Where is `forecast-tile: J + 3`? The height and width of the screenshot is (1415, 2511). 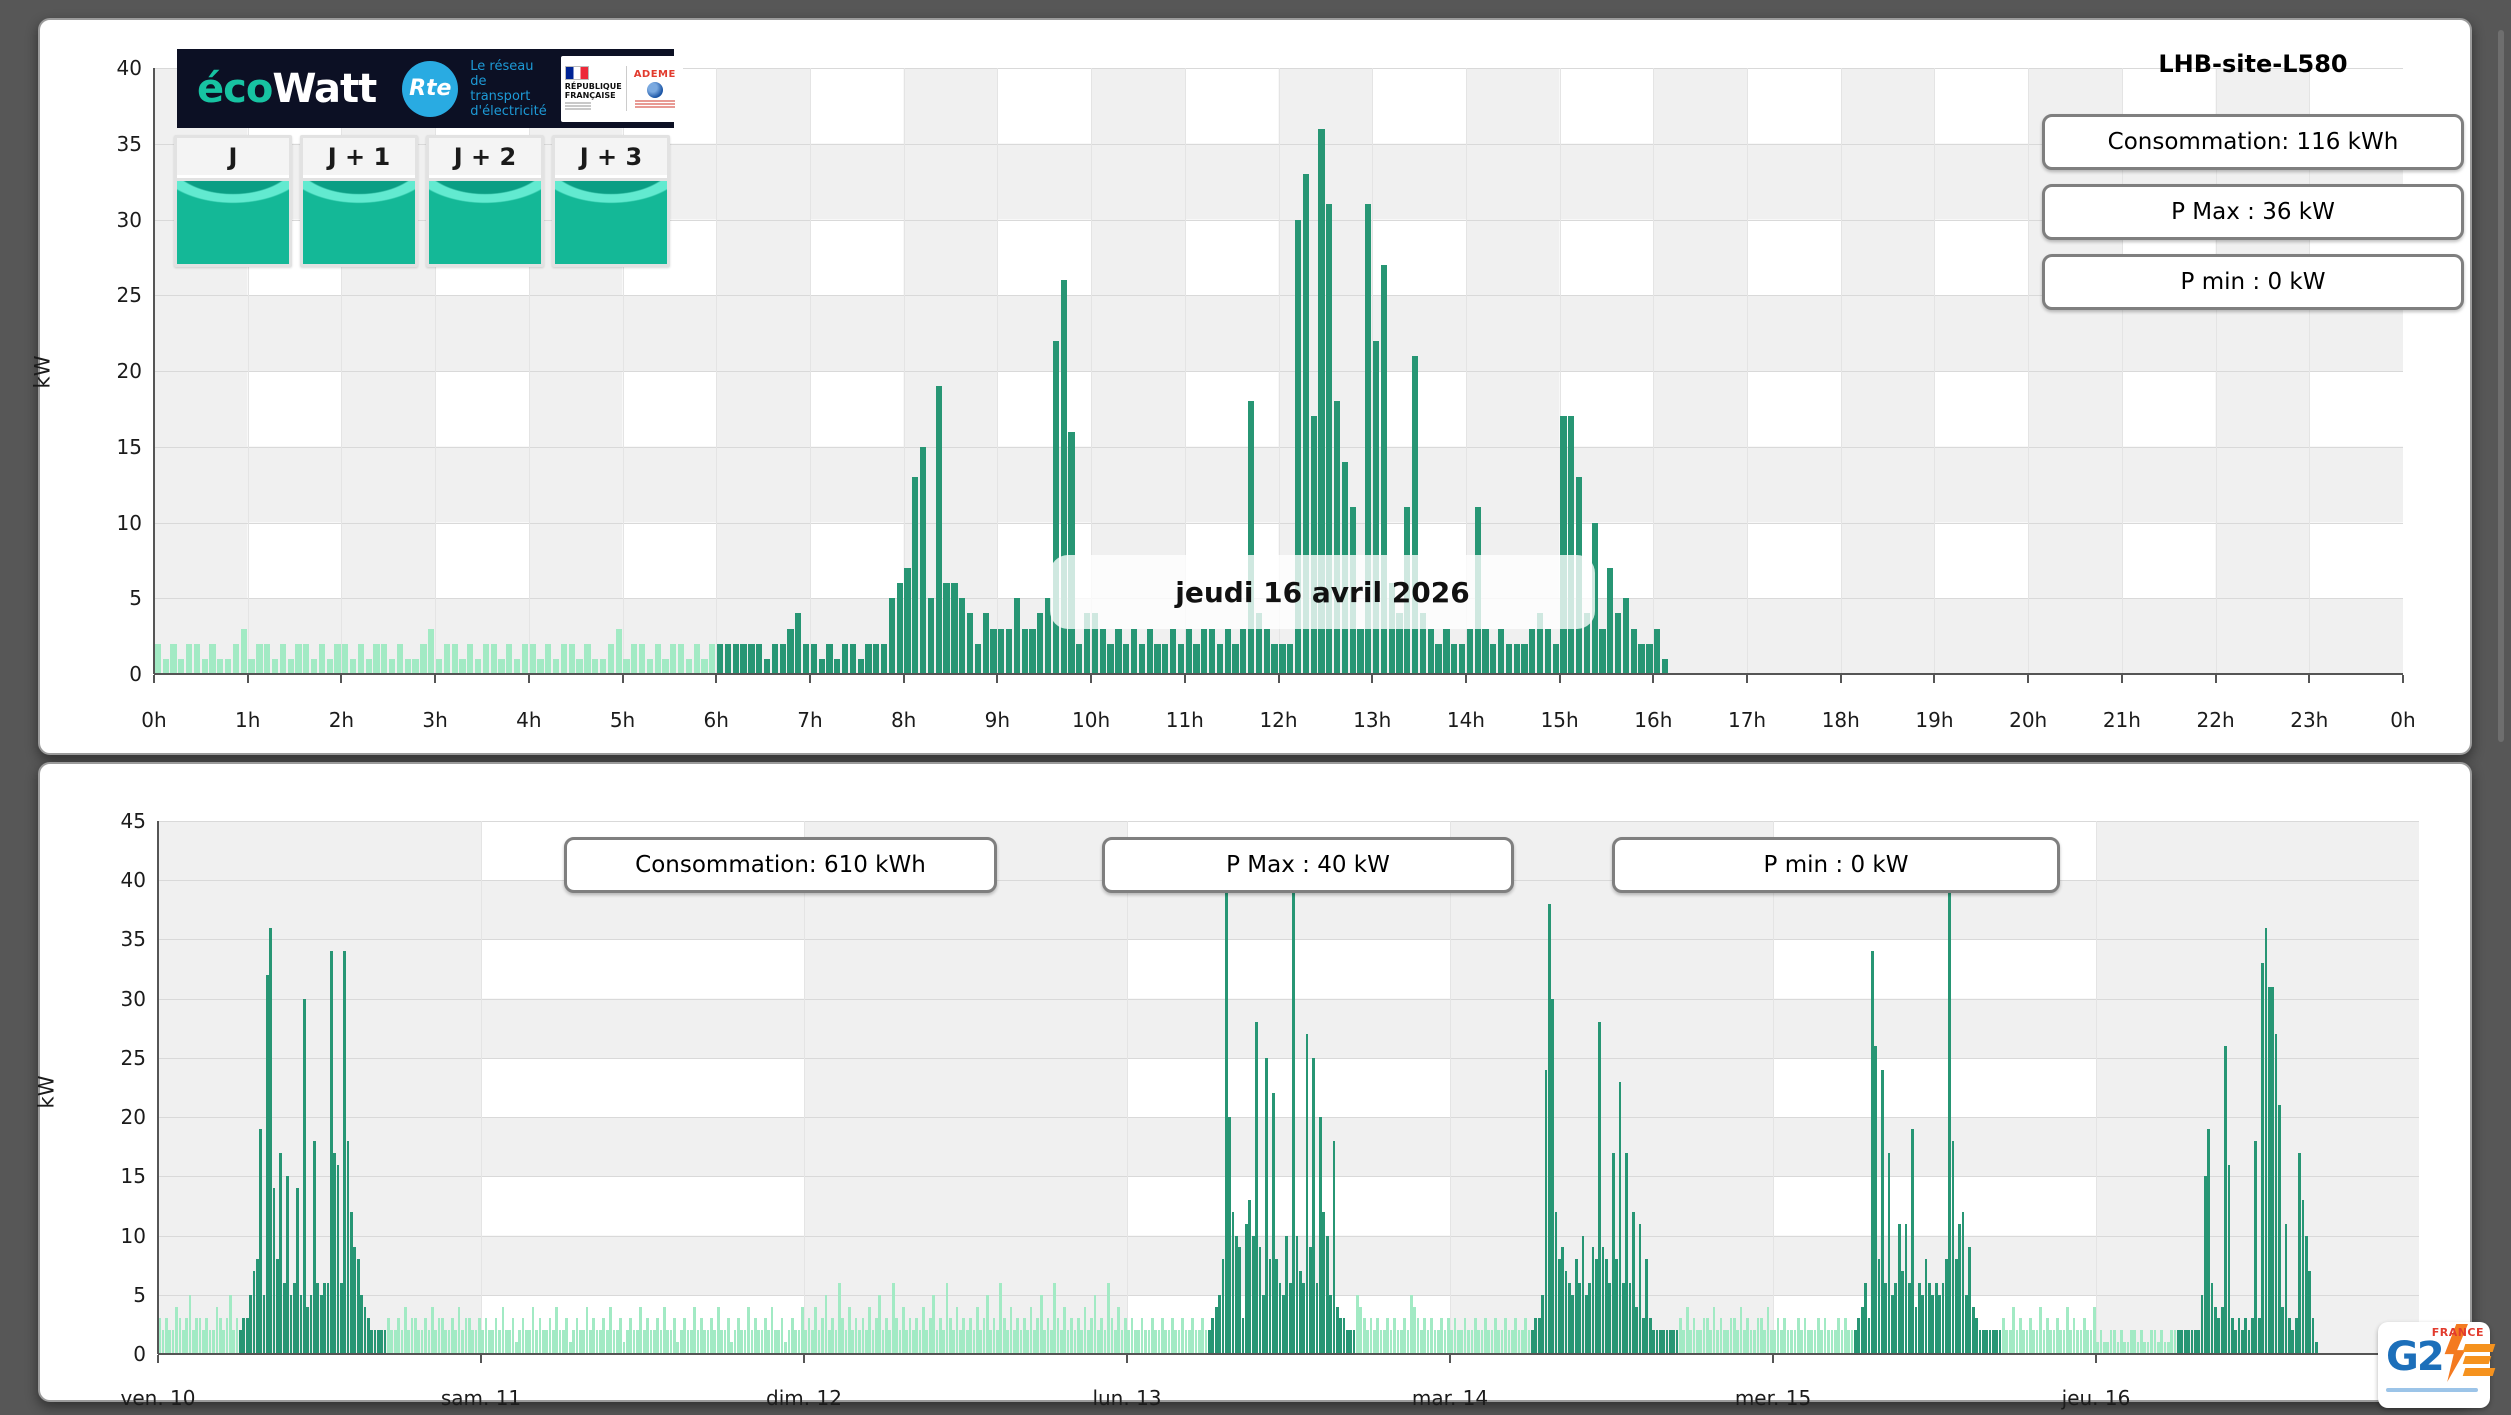 forecast-tile: J + 3 is located at coordinates (611, 201).